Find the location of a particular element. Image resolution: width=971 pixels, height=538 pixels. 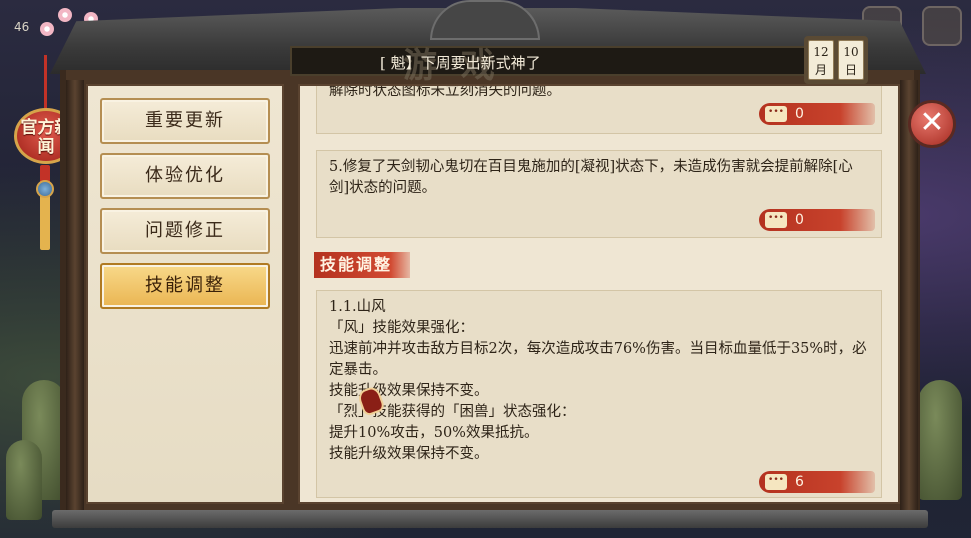

skill-line: 提升10%攻击，50%效果抵抗。 is located at coordinates (434, 433).